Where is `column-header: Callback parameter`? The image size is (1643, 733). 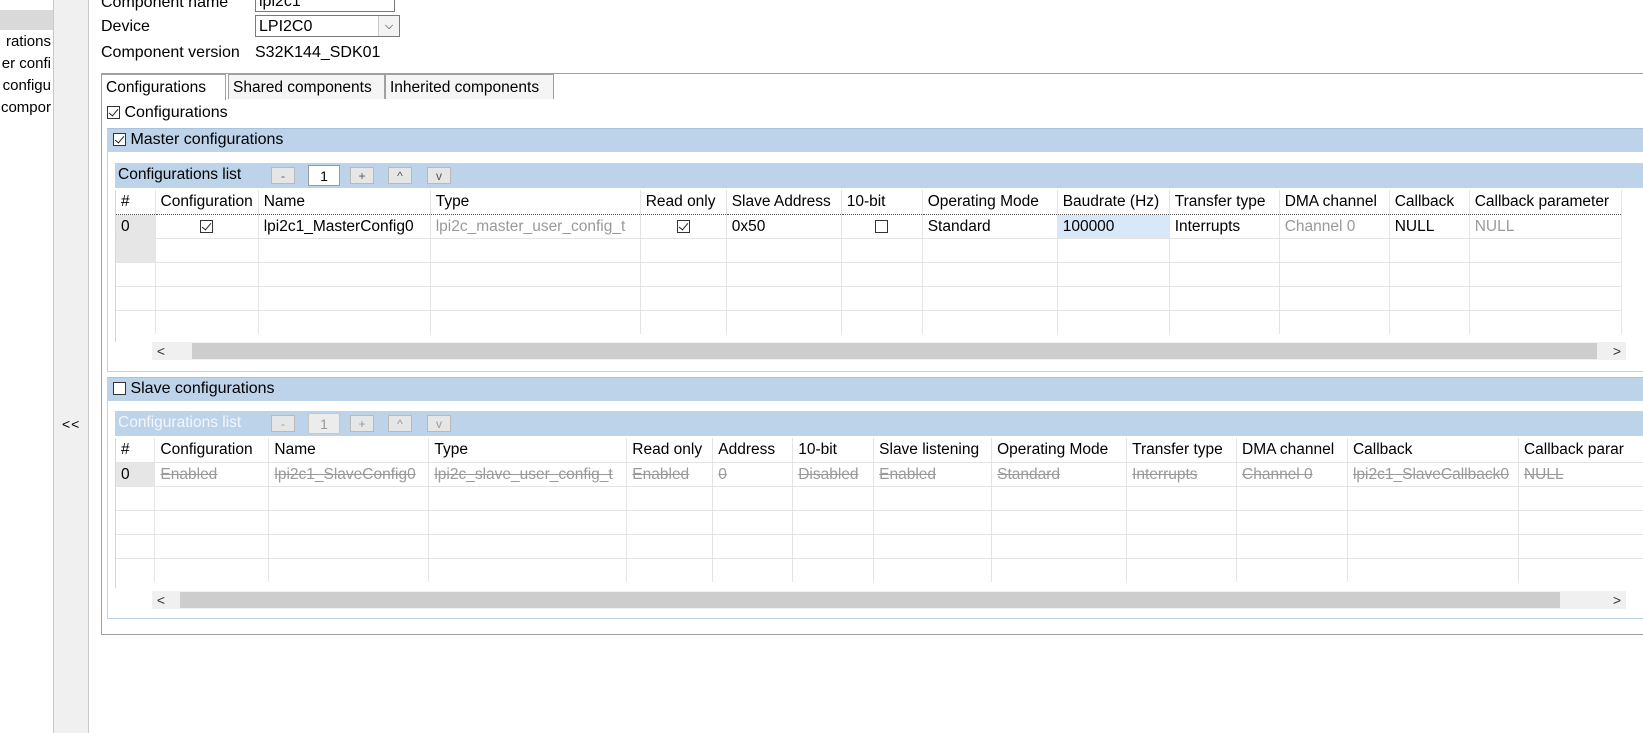 column-header: Callback parameter is located at coordinates (1545, 202).